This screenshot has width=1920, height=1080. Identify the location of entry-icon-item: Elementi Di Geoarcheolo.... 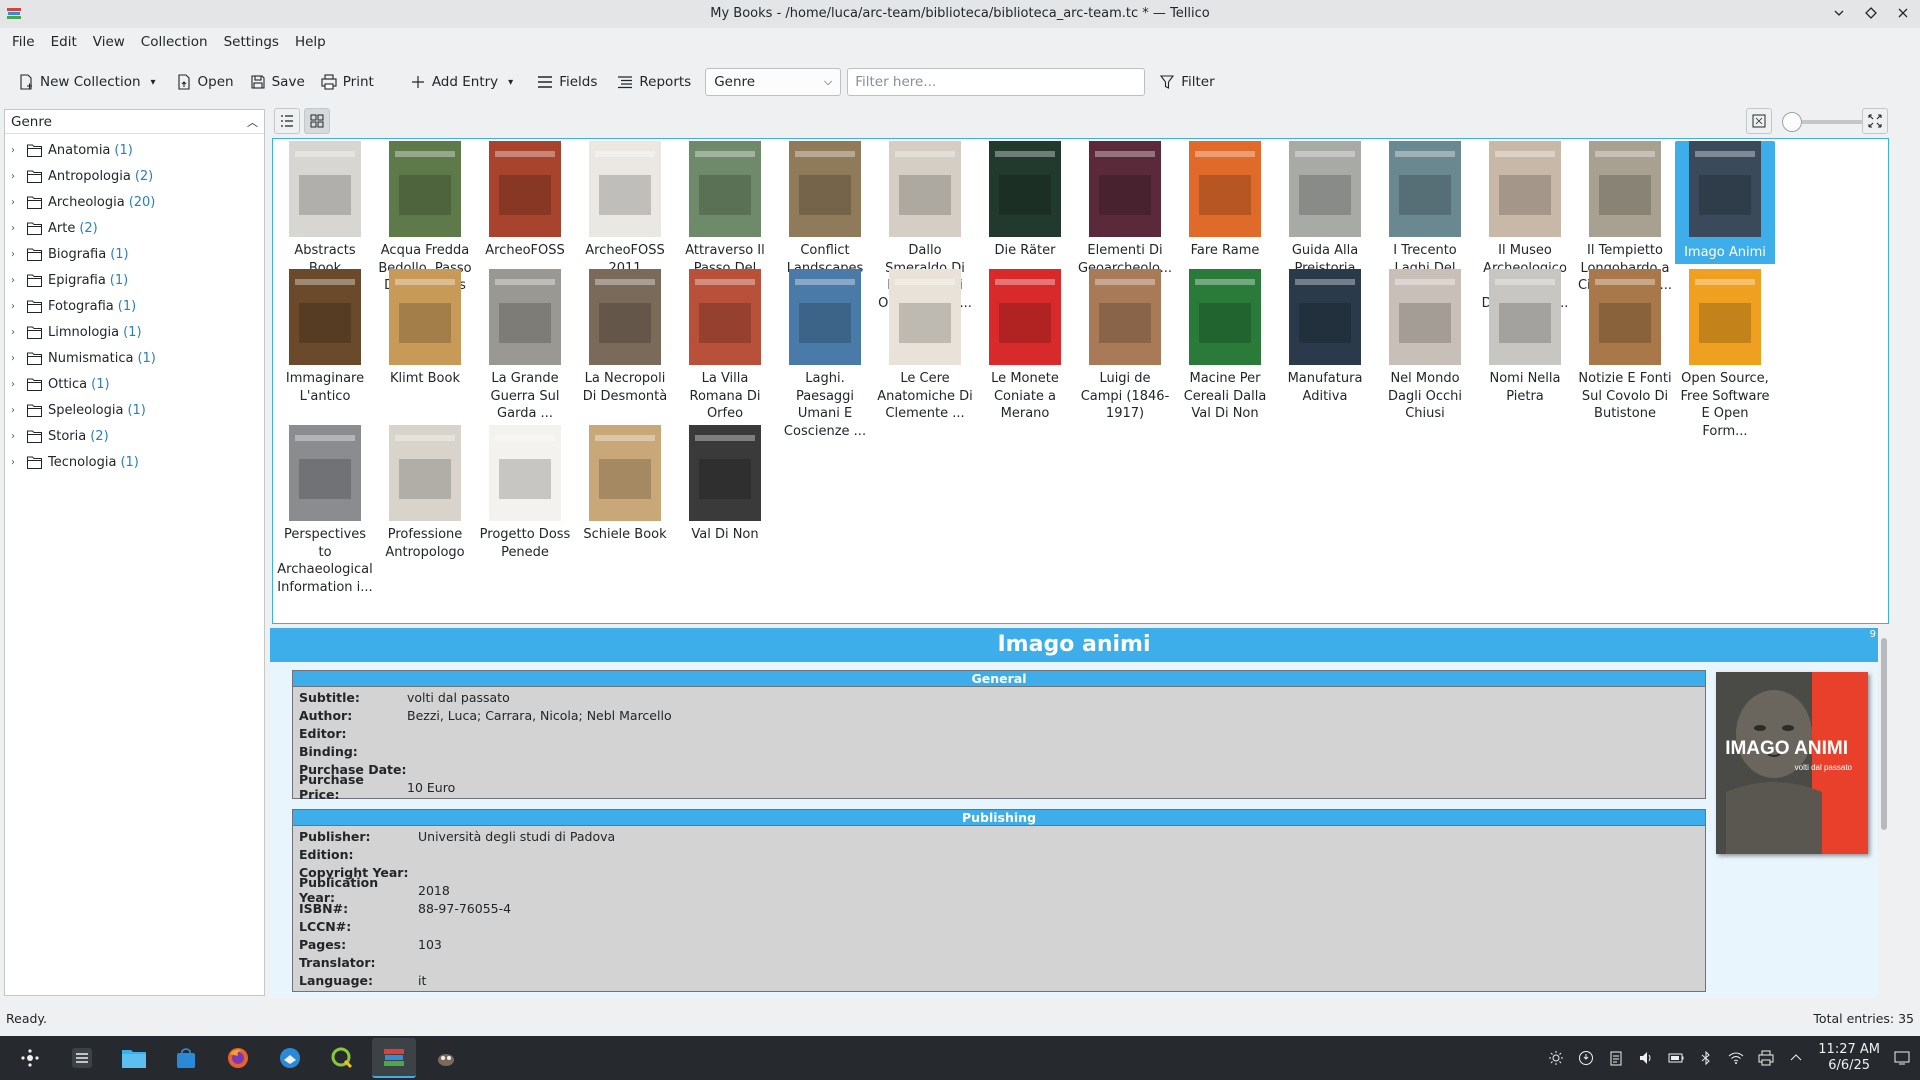
(1125, 209).